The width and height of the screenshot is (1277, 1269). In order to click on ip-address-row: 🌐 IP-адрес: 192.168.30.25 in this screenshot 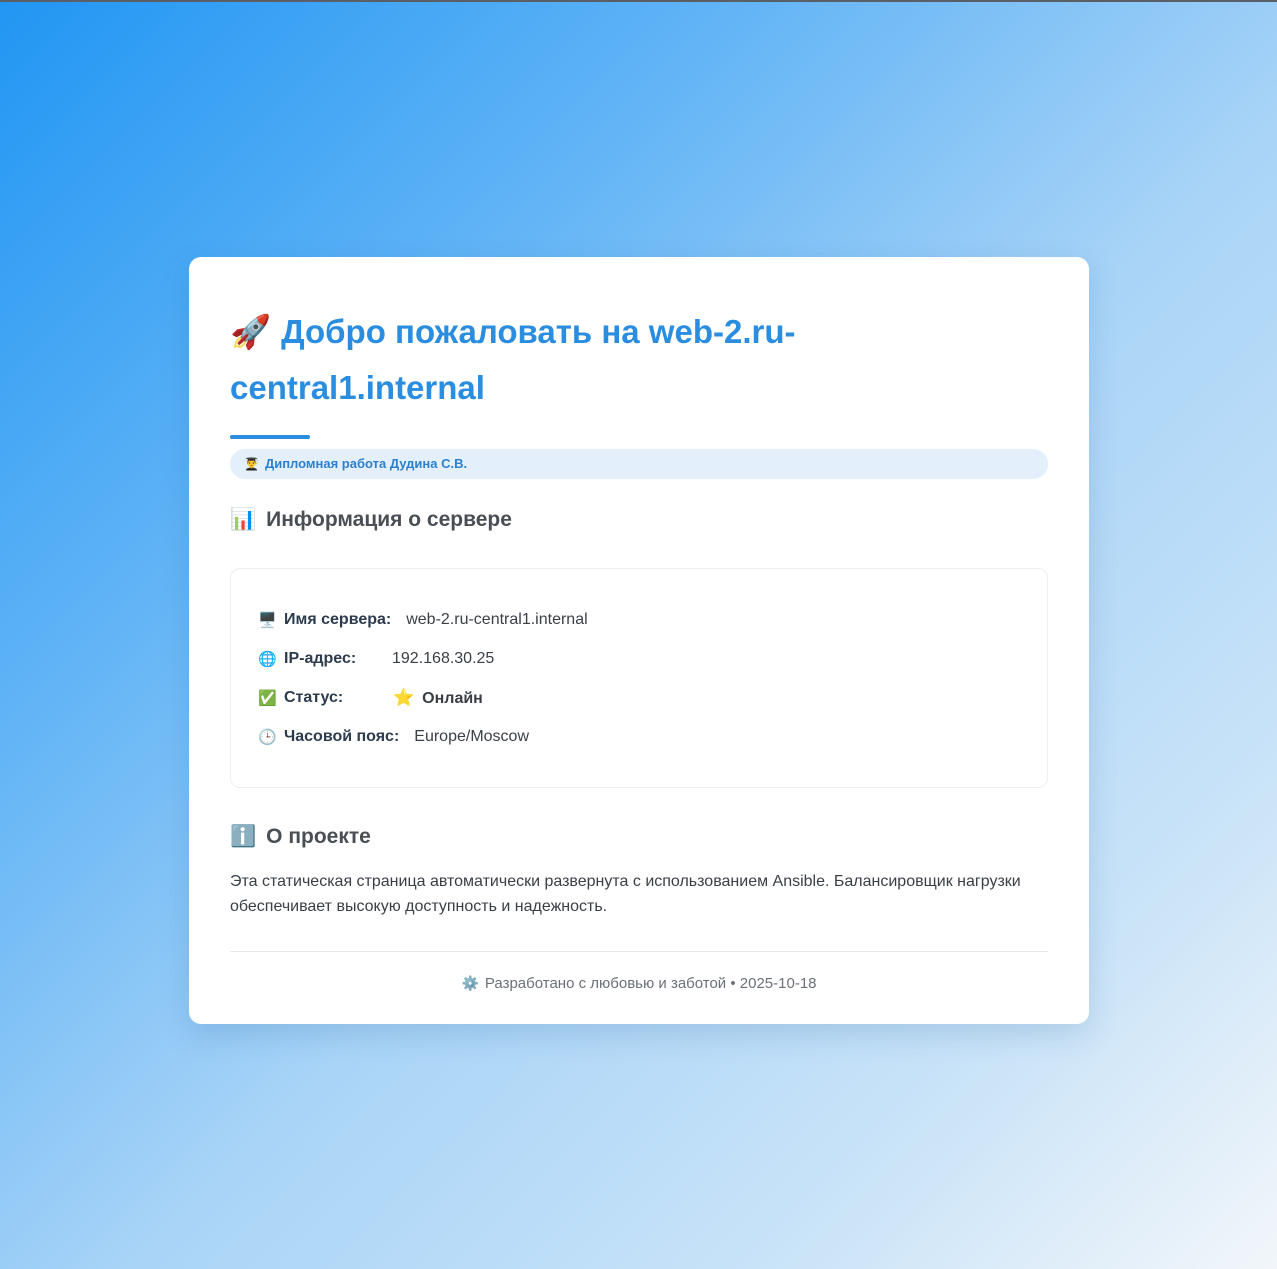, I will do `click(652, 659)`.